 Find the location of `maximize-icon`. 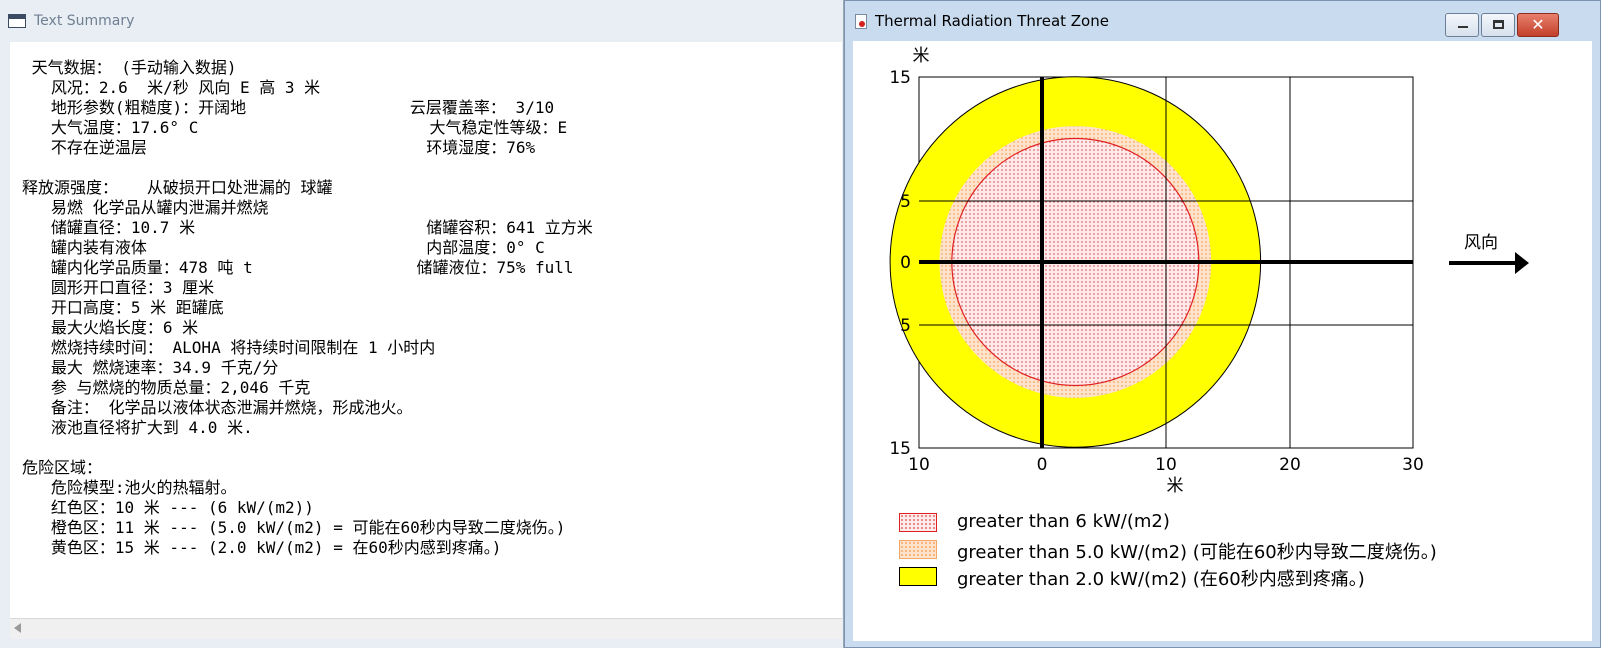

maximize-icon is located at coordinates (1498, 24).